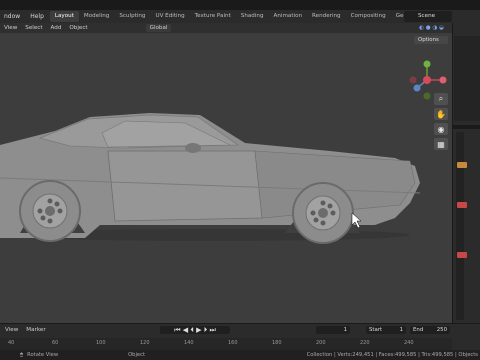 The height and width of the screenshot is (360, 480). I want to click on tab-sculpting: Sculpting, so click(132, 16).